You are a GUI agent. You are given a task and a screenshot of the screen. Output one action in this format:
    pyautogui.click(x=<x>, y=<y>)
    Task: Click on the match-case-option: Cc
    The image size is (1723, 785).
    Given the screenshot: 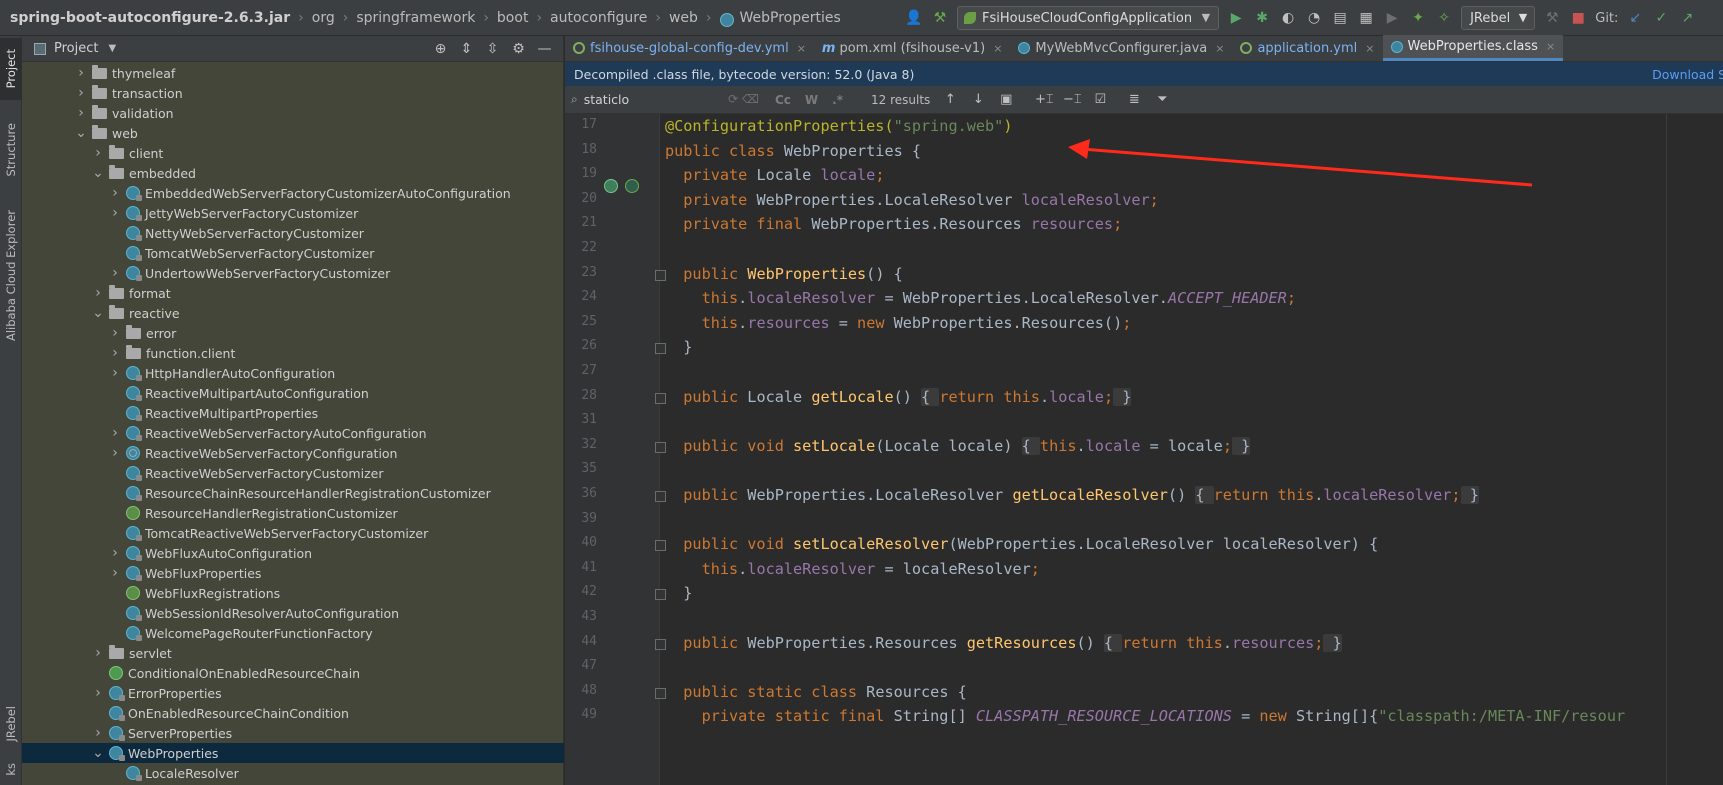 What is the action you would take?
    pyautogui.click(x=783, y=100)
    